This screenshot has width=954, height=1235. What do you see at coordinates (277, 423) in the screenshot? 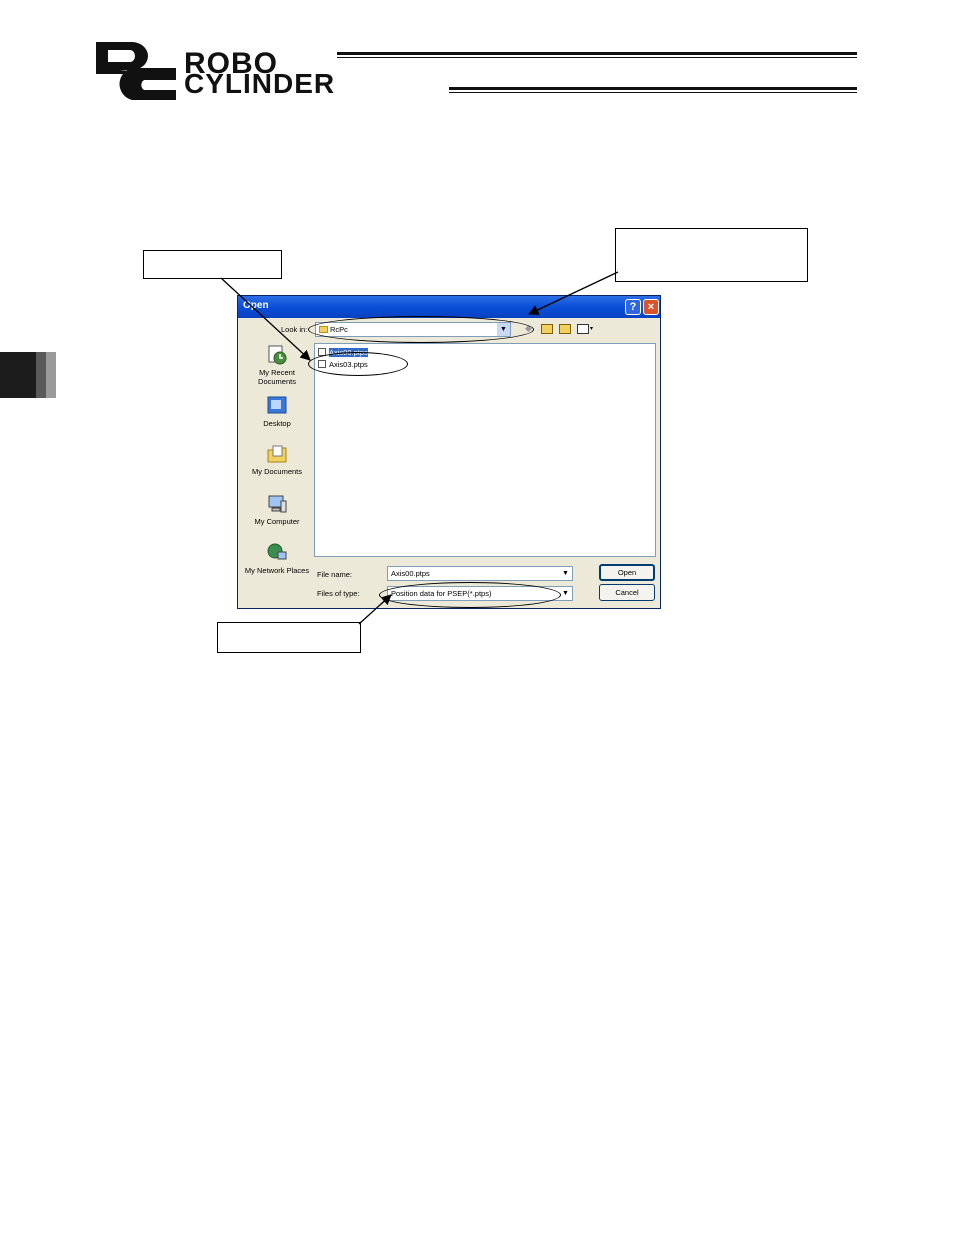
I see `place-label: Desktop` at bounding box center [277, 423].